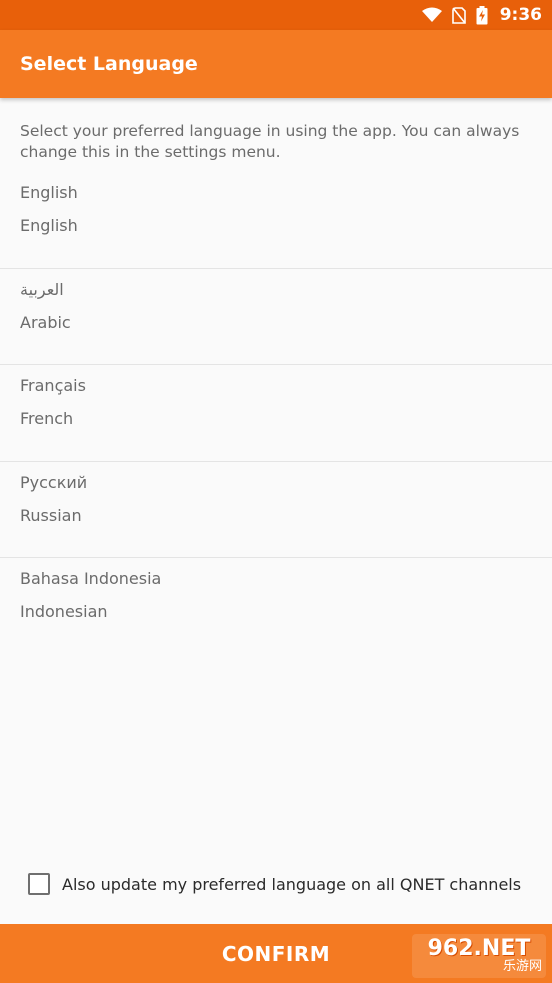  Describe the element at coordinates (276, 64) in the screenshot. I see `app-bar: Select Language` at that location.